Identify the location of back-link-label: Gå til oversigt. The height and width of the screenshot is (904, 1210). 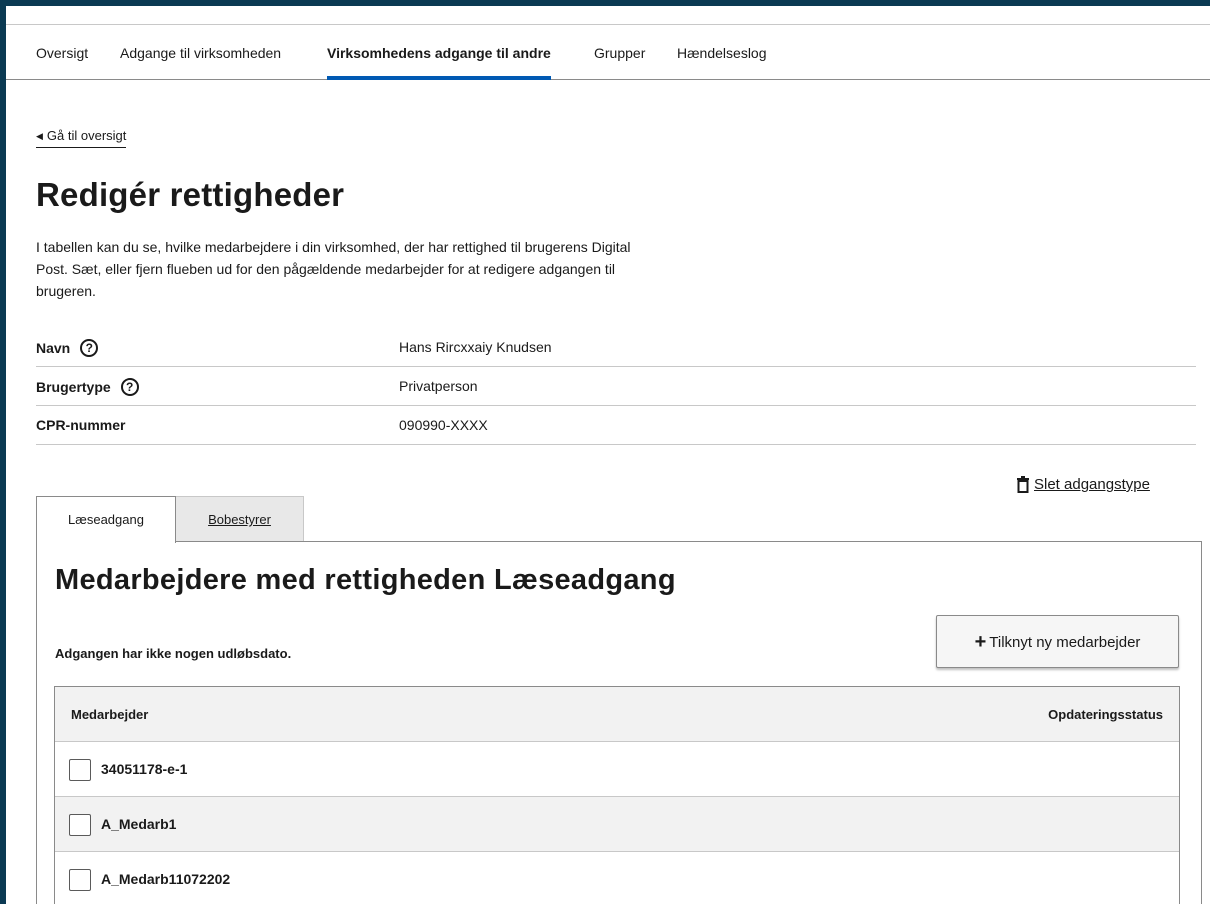
(86, 135).